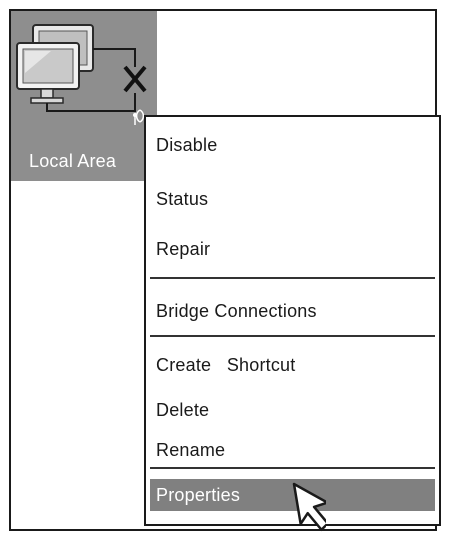  What do you see at coordinates (182, 410) in the screenshot?
I see `menu-item-delete: Delete` at bounding box center [182, 410].